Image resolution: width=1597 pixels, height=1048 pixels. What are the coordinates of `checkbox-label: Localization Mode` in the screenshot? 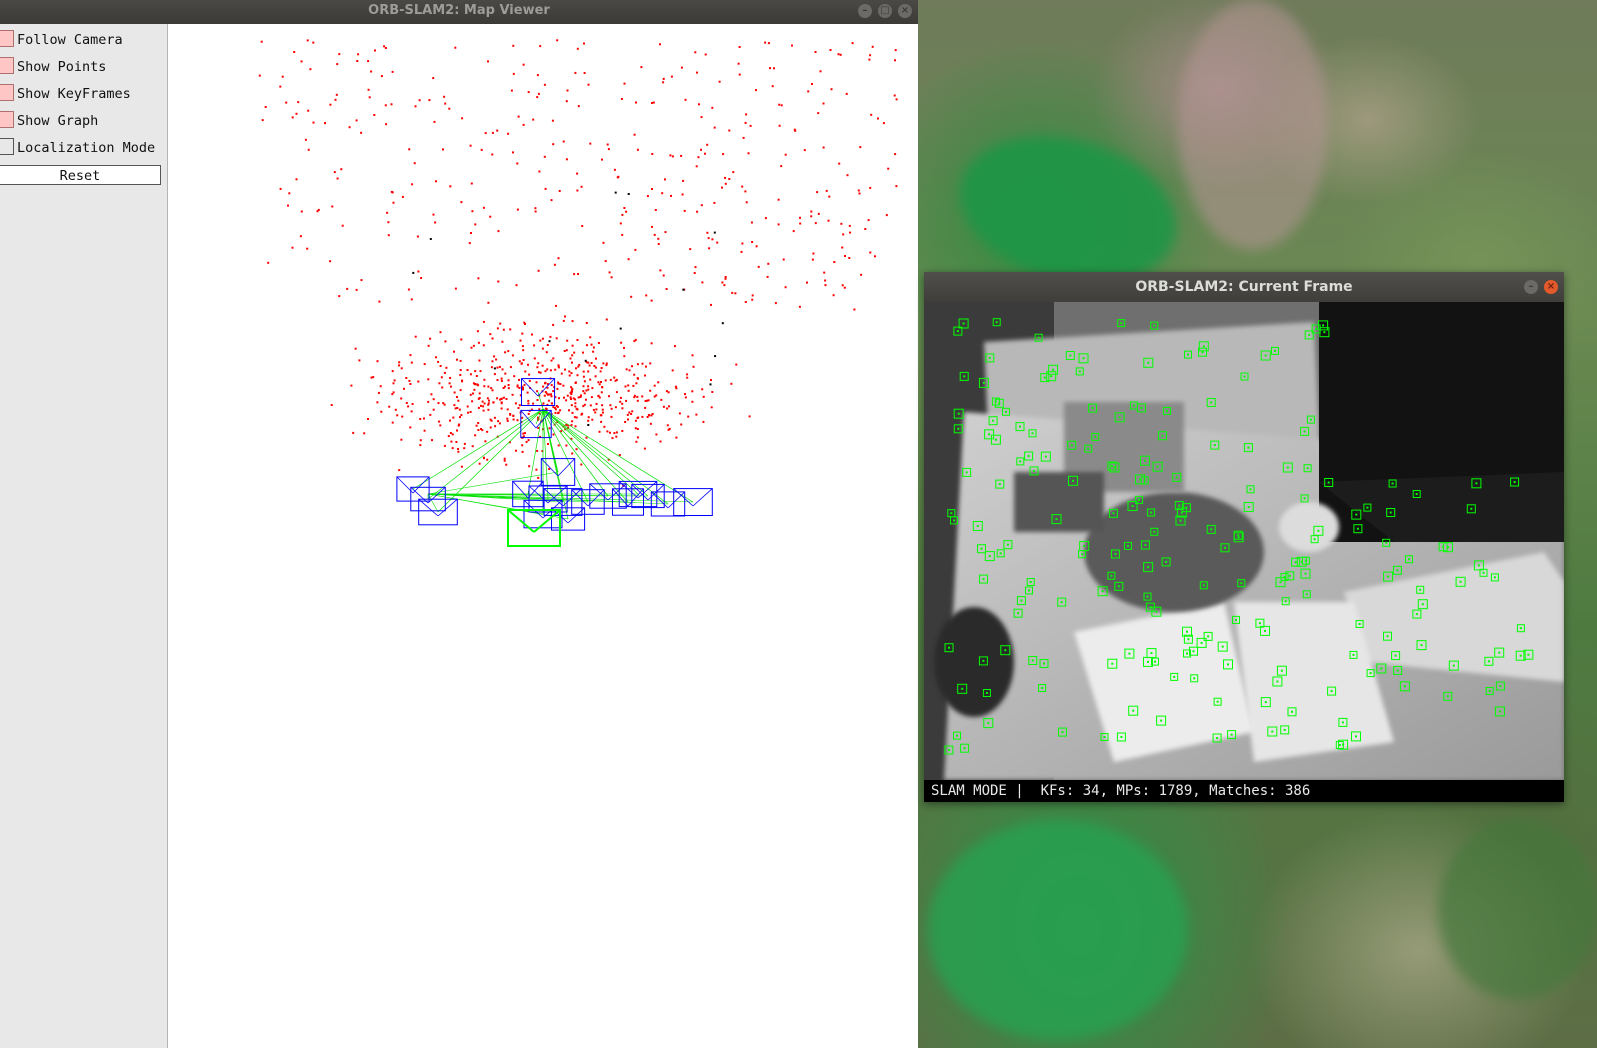 It's located at (86, 148).